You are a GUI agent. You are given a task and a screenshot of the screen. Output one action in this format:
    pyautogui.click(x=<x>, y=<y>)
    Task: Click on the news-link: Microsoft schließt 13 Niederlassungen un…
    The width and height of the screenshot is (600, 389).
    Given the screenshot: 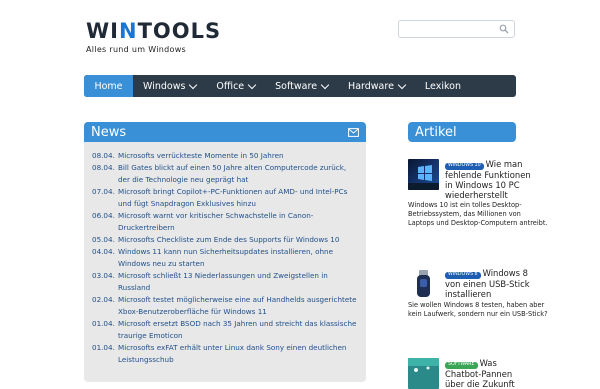 What is the action you would take?
    pyautogui.click(x=238, y=282)
    